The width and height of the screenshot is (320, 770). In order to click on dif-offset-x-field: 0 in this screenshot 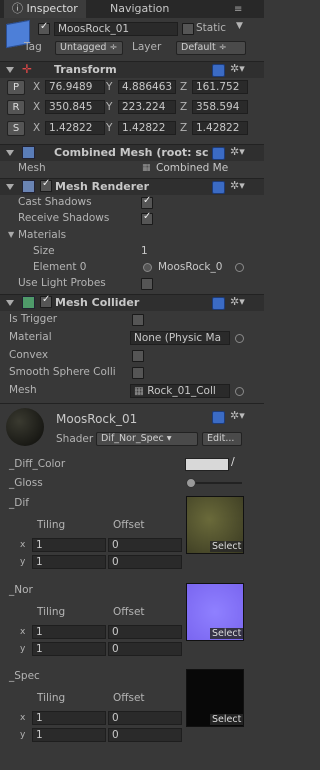, I will do `click(145, 545)`.